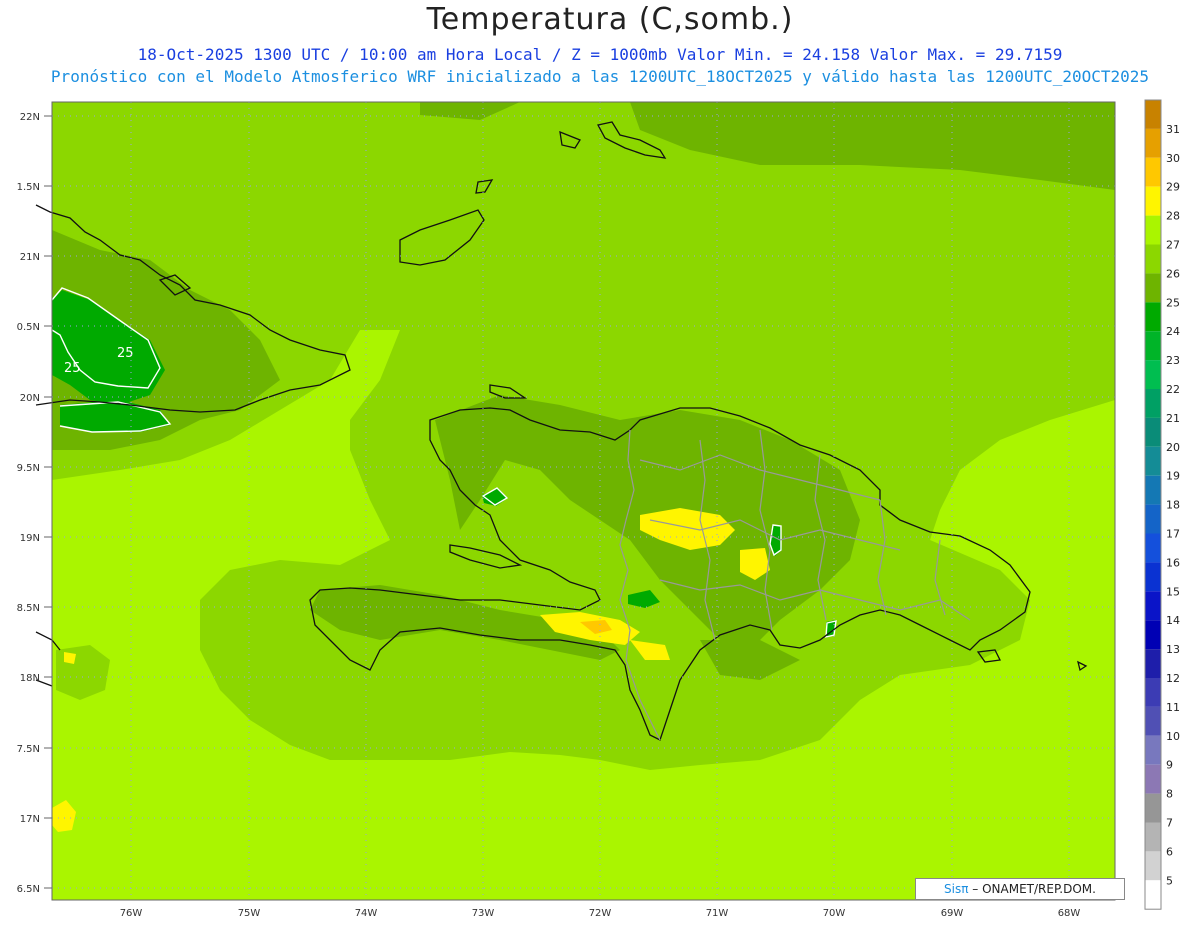  What do you see at coordinates (1169, 823) in the screenshot?
I see `colorbar-tick-label: 7` at bounding box center [1169, 823].